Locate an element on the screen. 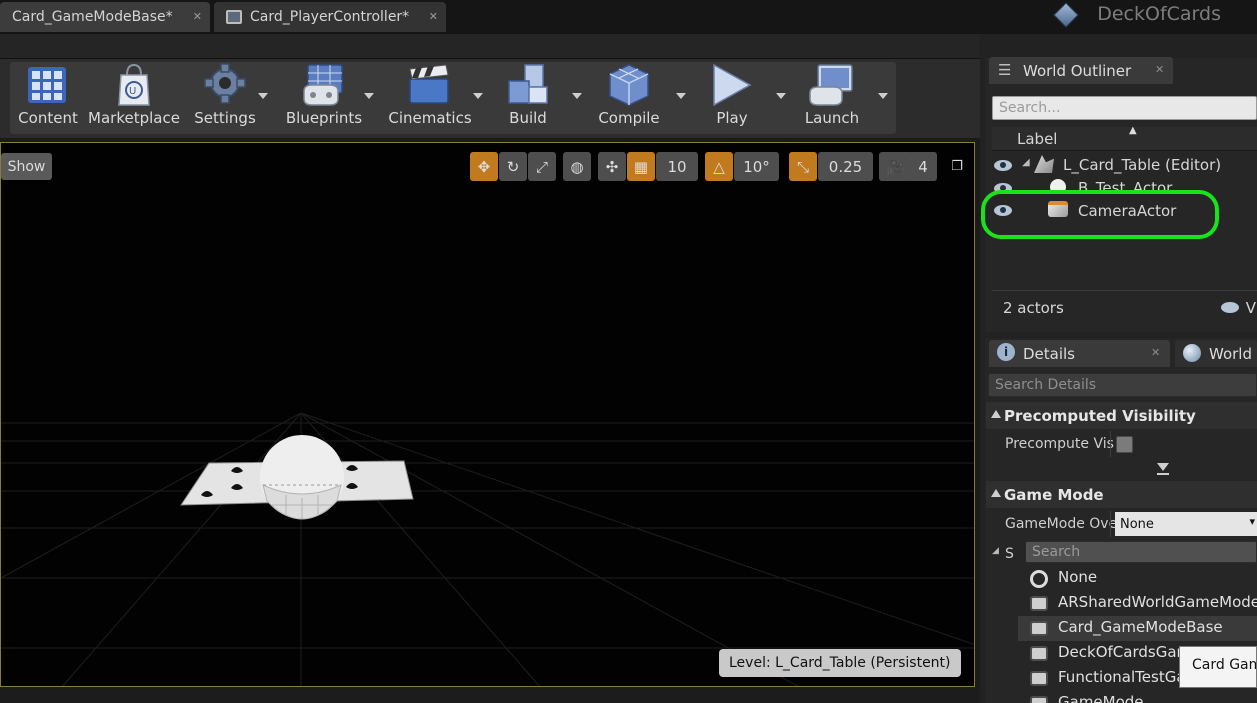 The width and height of the screenshot is (1257, 703). gamemode-search-input: Search is located at coordinates (1141, 552).